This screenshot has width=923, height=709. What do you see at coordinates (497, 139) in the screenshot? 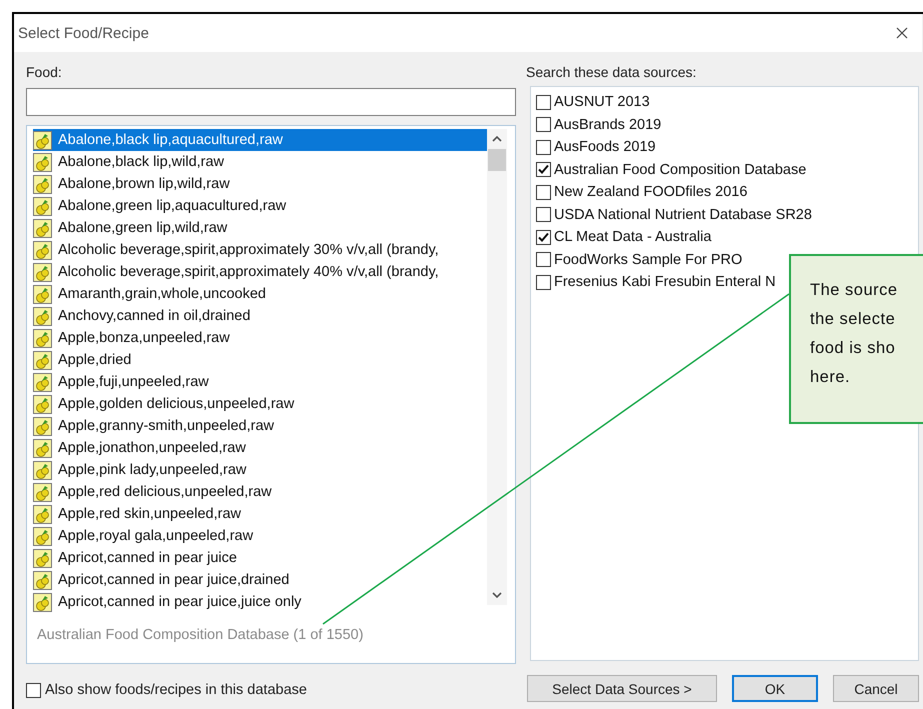
I see `scroll-up-icon` at bounding box center [497, 139].